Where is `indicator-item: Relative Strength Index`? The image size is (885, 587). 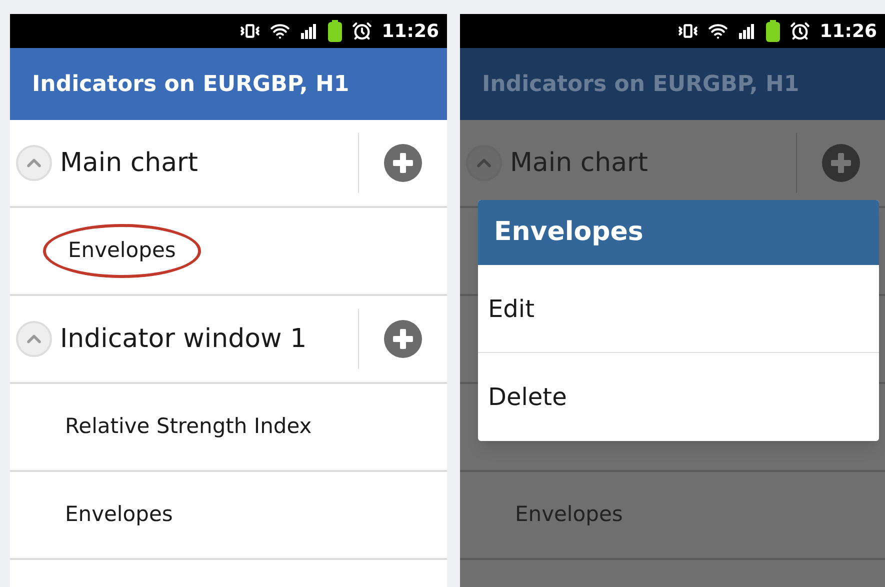
indicator-item: Relative Strength Index is located at coordinates (228, 428).